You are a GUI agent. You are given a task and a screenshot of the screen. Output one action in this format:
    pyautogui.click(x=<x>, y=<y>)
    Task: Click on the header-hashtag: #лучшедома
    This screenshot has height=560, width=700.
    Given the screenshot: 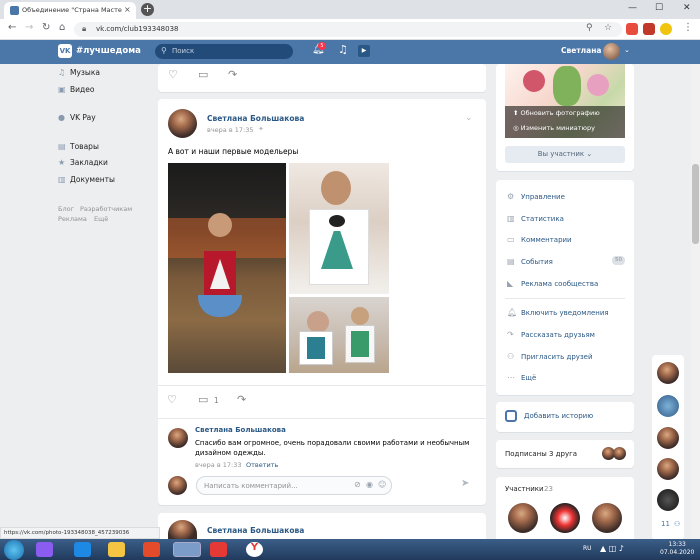 What is the action you would take?
    pyautogui.click(x=108, y=51)
    